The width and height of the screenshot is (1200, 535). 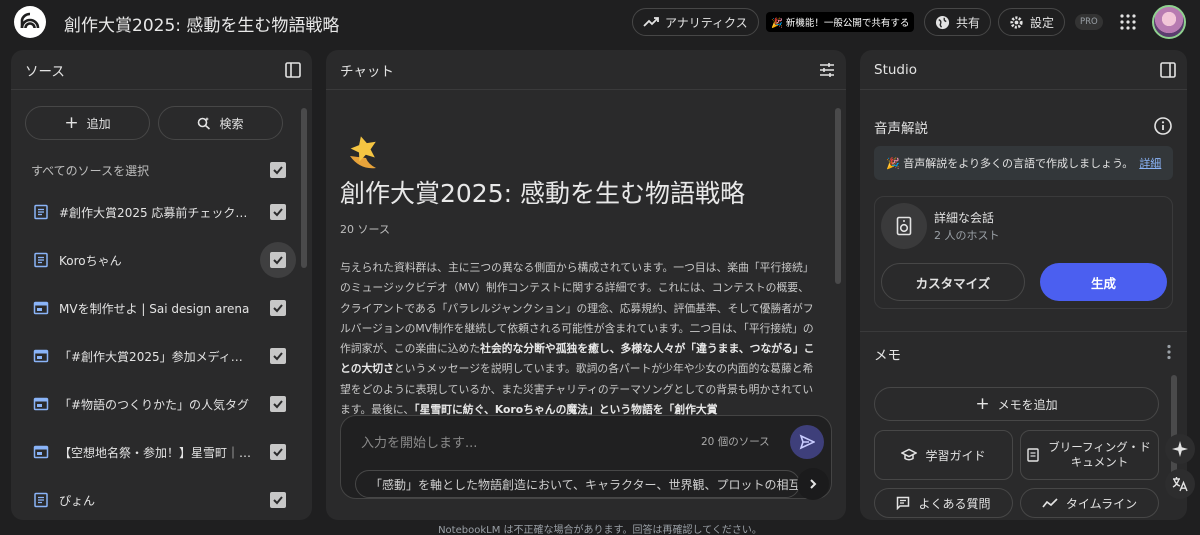 I want to click on source-label: #創作大賞2025 応募前チェックリスト, so click(x=156, y=212).